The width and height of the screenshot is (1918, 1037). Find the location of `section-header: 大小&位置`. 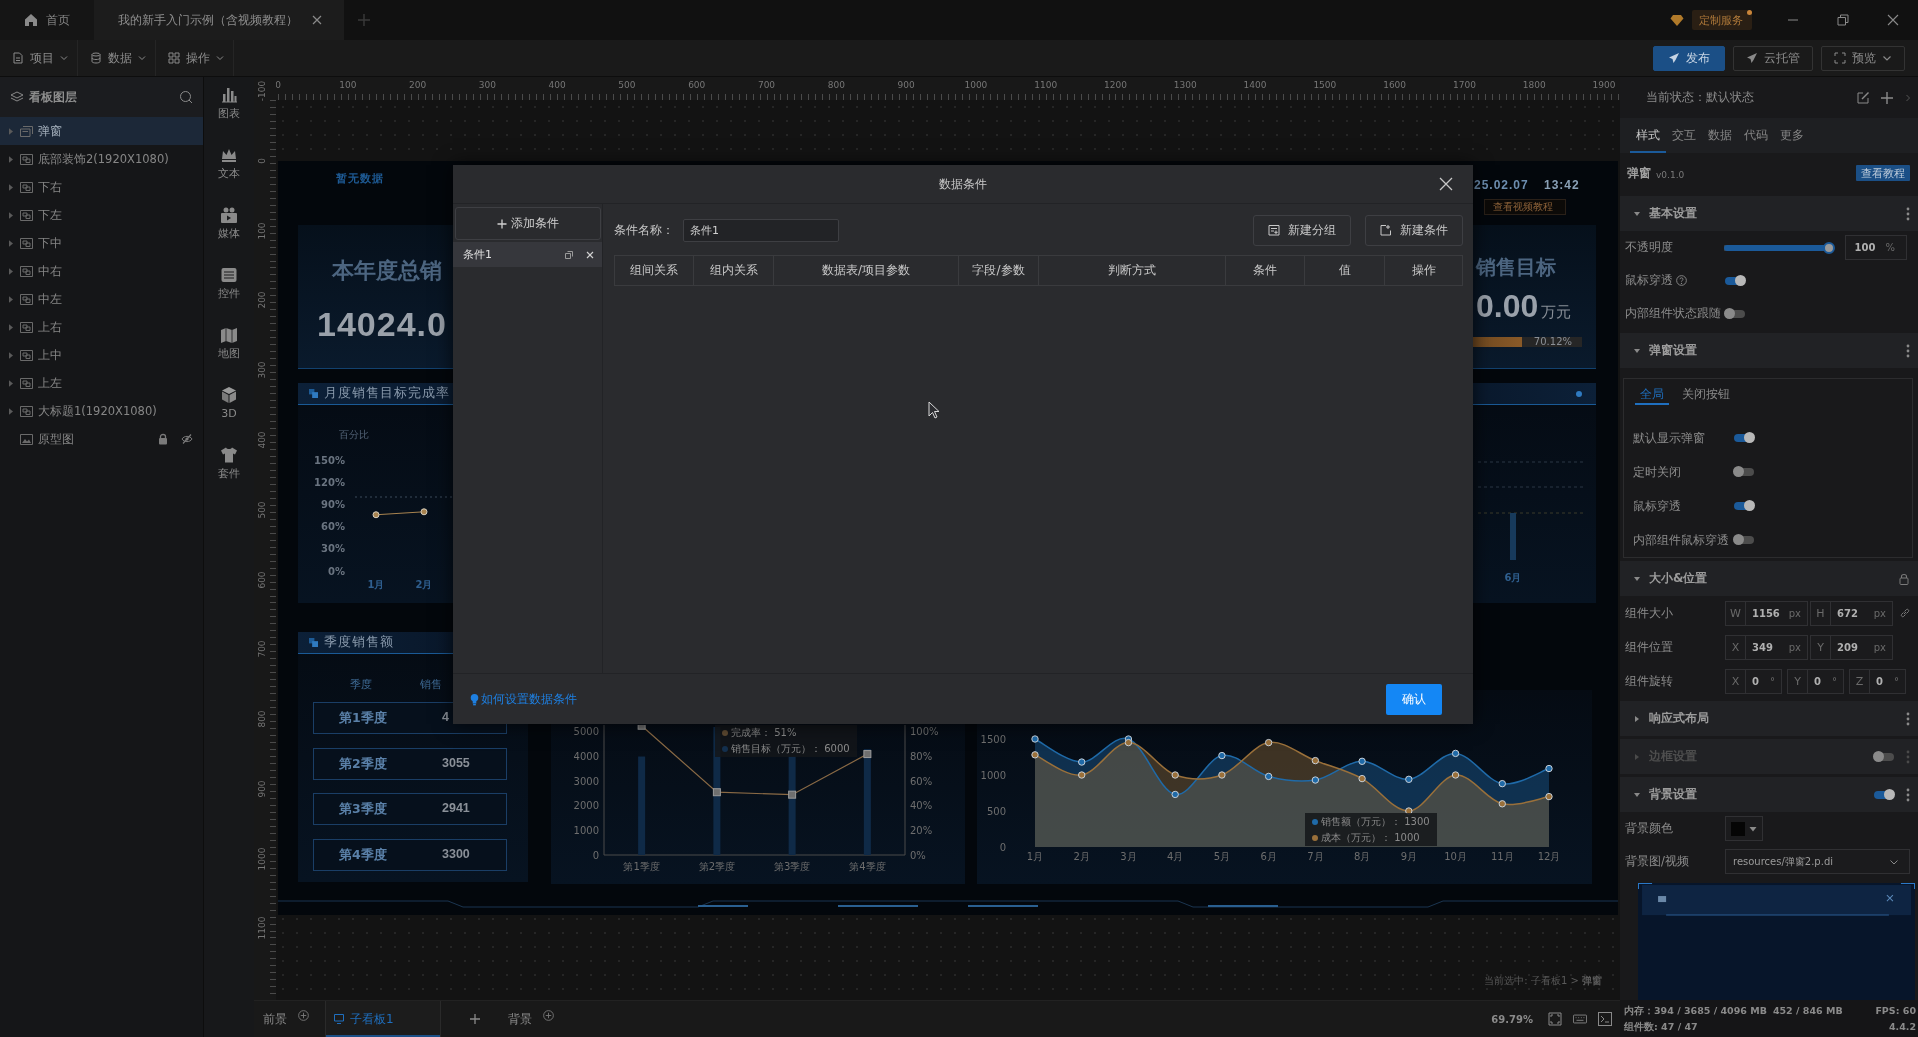

section-header: 大小&位置 is located at coordinates (1769, 578).